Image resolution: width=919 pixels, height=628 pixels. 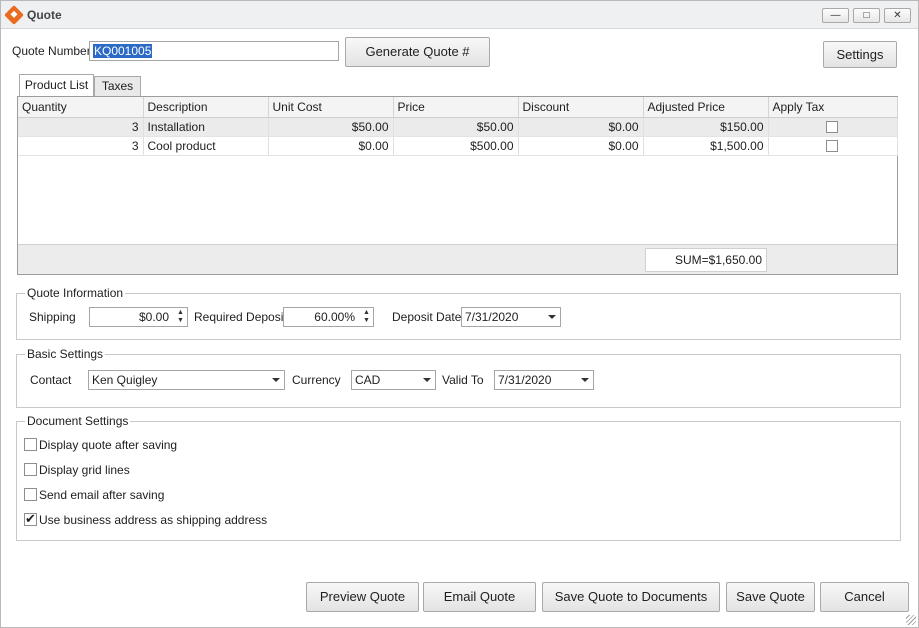 I want to click on column-header-description: Description, so click(x=206, y=107).